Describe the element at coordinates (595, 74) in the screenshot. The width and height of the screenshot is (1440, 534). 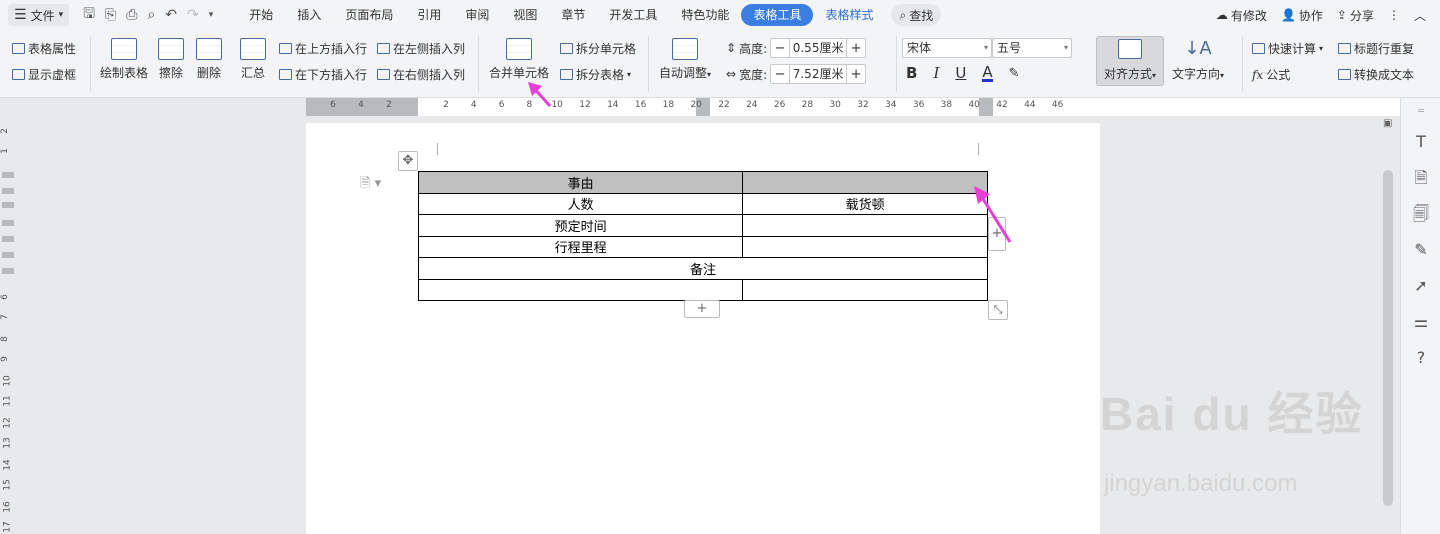
I see `split-table-button: 拆分表格 ▾` at that location.